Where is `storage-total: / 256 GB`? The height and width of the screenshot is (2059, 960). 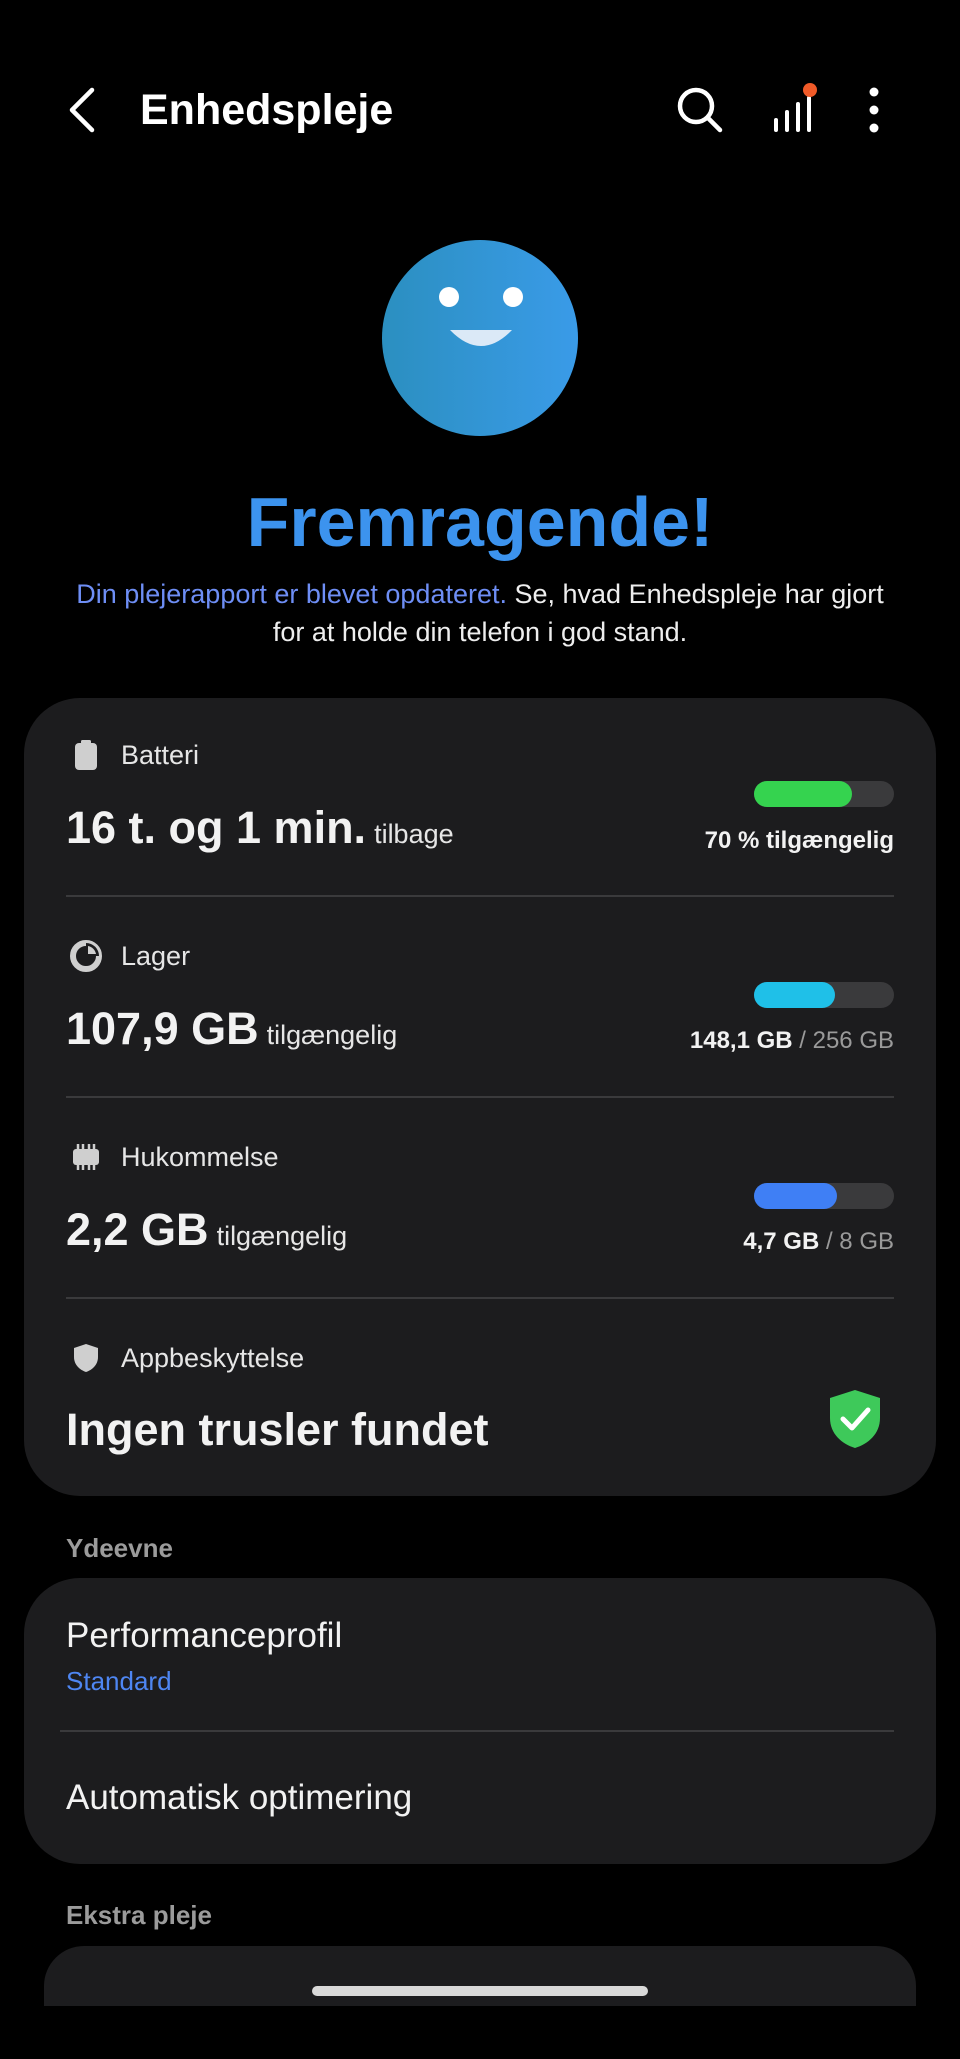 storage-total: / 256 GB is located at coordinates (843, 1040).